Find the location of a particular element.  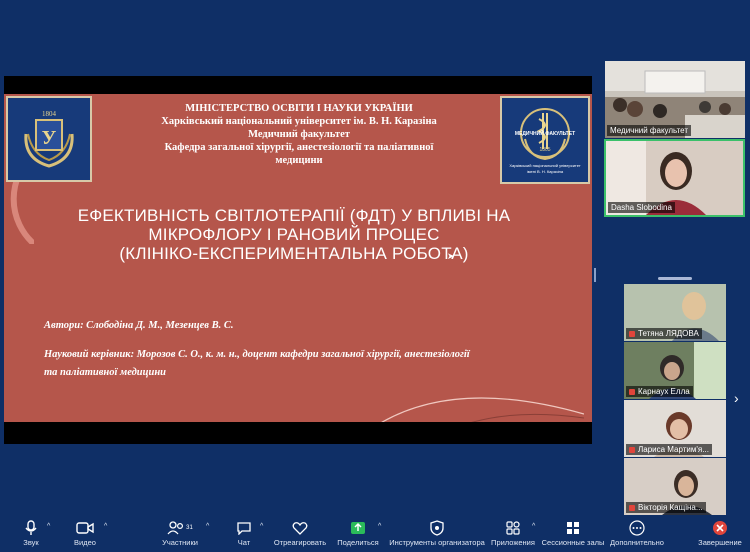

end-meeting-label: Завершение is located at coordinates (720, 542).